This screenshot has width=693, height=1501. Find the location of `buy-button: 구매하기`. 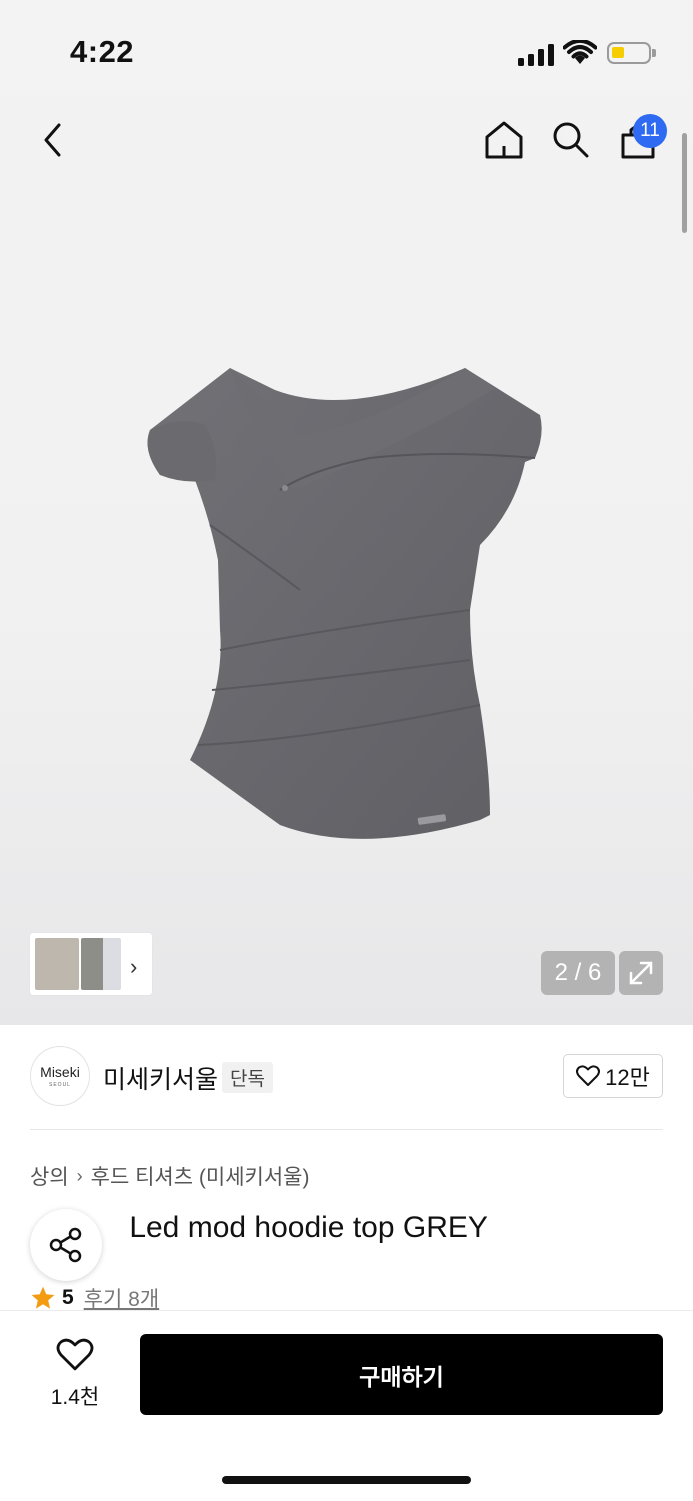

buy-button: 구매하기 is located at coordinates (401, 1374).